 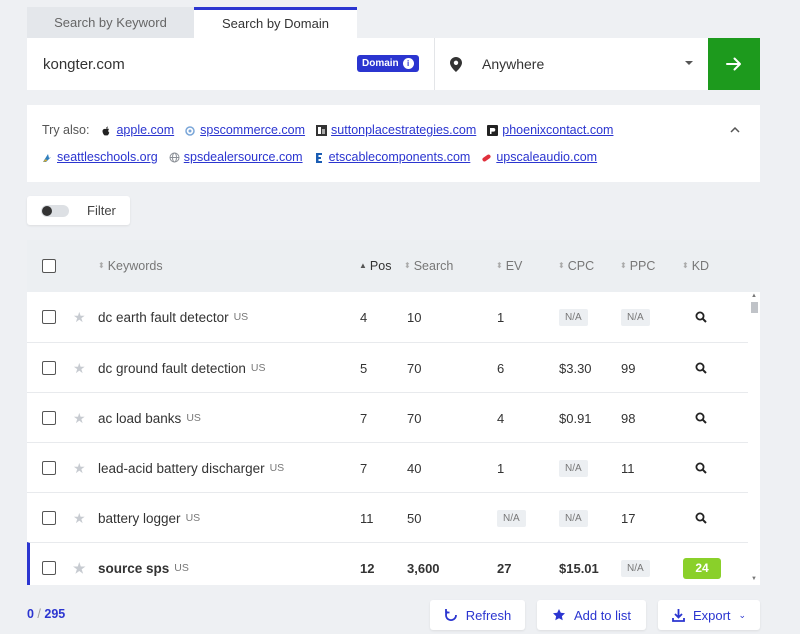 I want to click on scroll-thumb, so click(x=754, y=307).